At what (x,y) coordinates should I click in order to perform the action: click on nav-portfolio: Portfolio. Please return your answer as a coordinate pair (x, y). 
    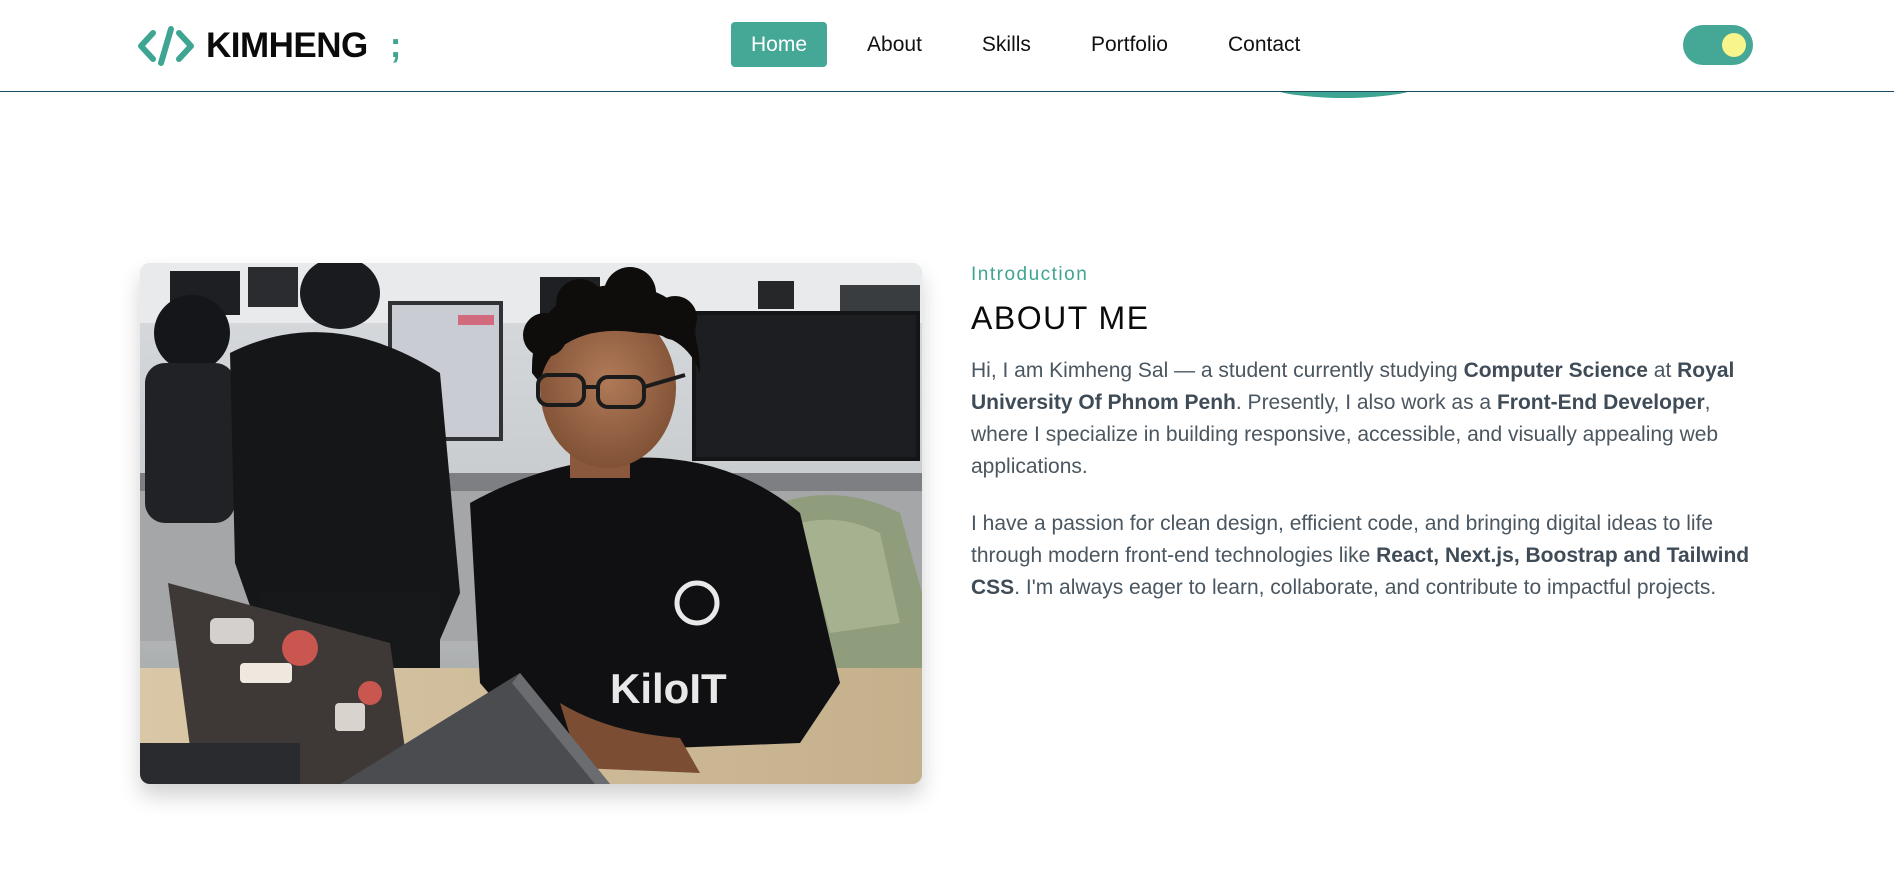
    Looking at the image, I should click on (1129, 44).